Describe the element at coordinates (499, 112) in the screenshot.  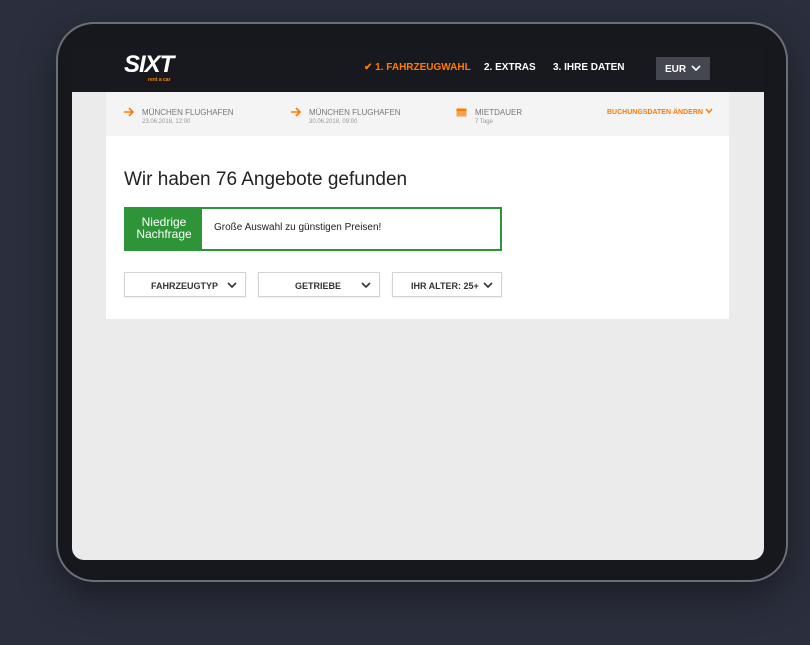
I see `duration-label: MIETDAUER` at that location.